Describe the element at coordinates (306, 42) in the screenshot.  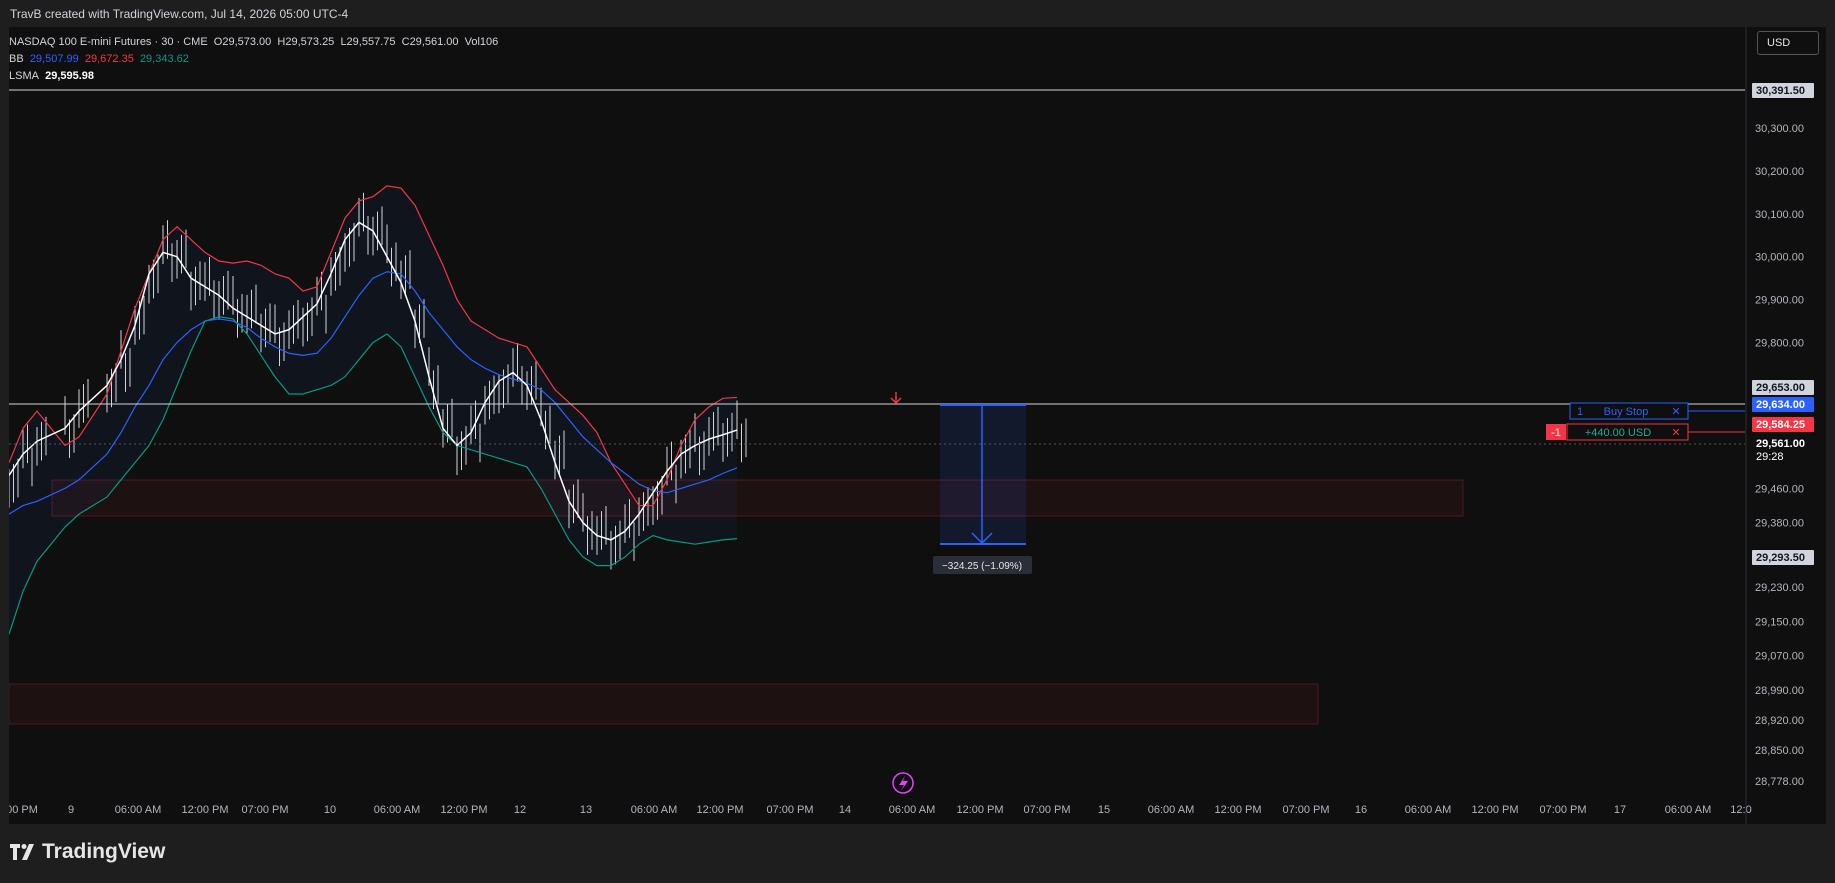
I see `ohlc-high: H29,573.25` at that location.